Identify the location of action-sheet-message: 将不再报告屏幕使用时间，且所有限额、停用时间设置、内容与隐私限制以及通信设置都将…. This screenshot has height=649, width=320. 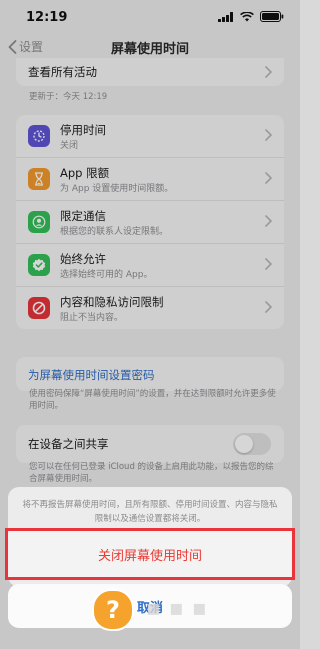
(150, 512).